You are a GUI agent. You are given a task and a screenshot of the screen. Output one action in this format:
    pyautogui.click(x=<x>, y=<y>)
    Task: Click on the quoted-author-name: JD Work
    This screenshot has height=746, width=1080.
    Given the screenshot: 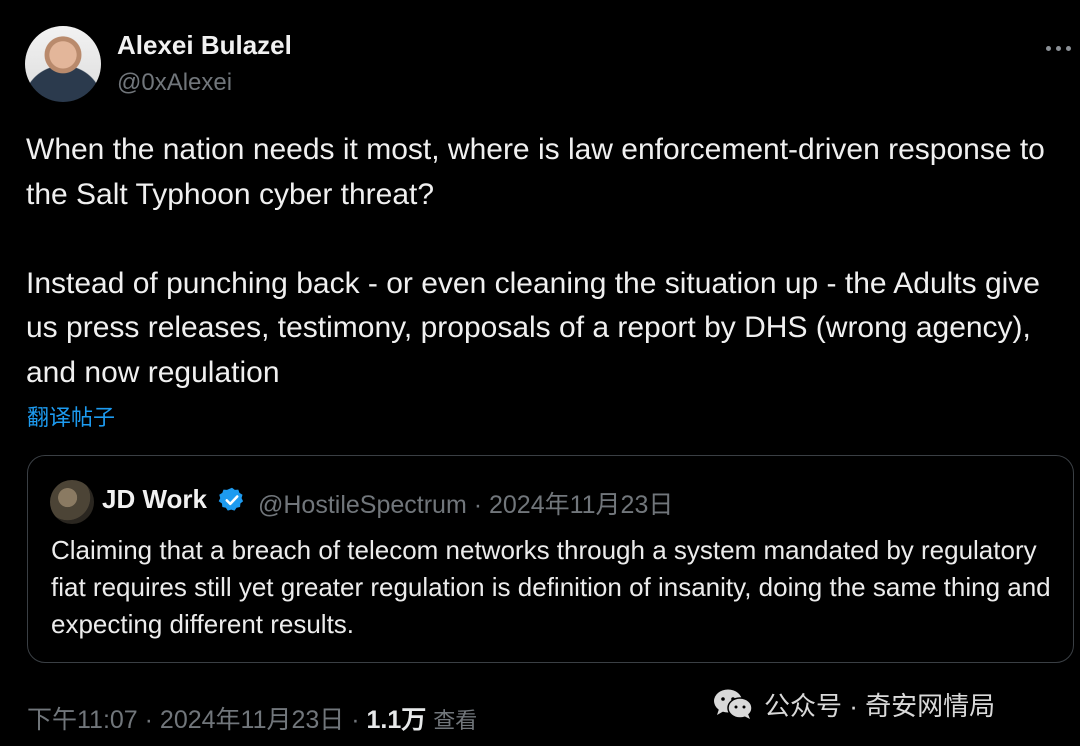 What is the action you would take?
    pyautogui.click(x=154, y=499)
    